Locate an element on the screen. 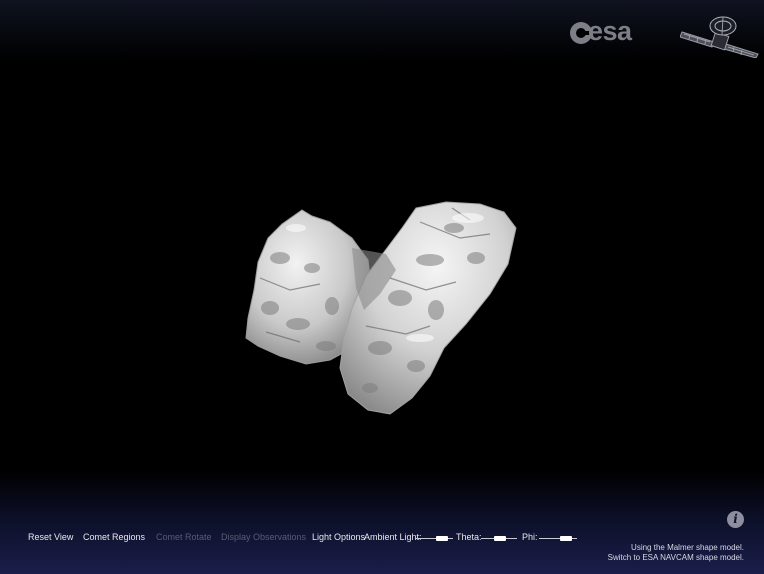 This screenshot has height=574, width=764. theta-label: Theta: is located at coordinates (469, 537).